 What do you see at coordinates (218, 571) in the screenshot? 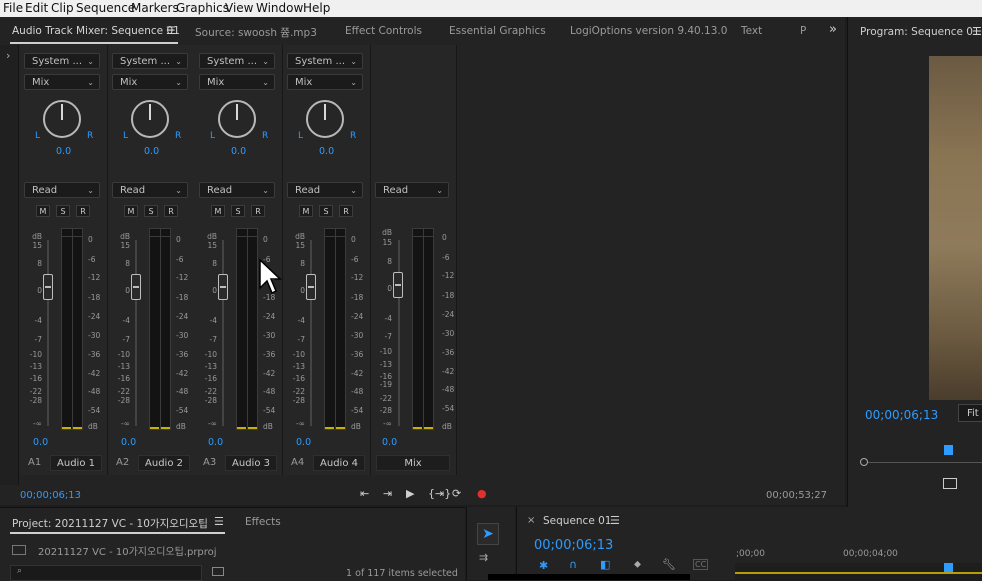
I see `new-bin-icon` at bounding box center [218, 571].